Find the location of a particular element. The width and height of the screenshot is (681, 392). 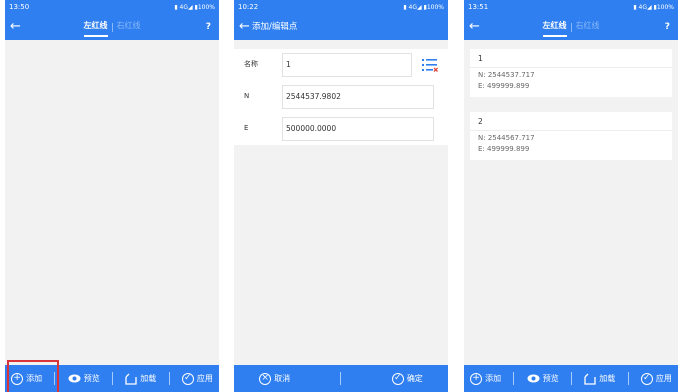

app-bar: ← 添加/编辑点 is located at coordinates (341, 27).